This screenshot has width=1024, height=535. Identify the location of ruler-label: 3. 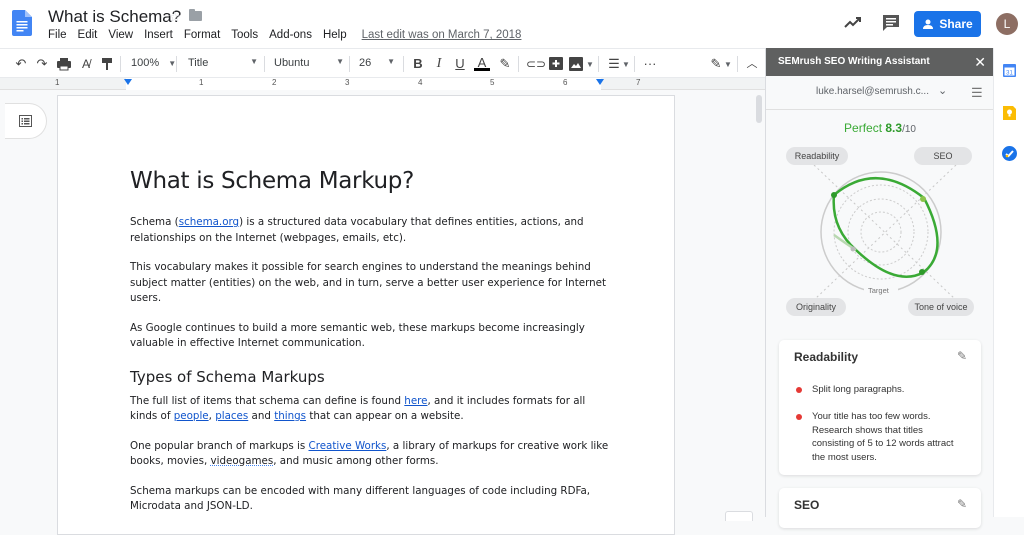
(347, 82).